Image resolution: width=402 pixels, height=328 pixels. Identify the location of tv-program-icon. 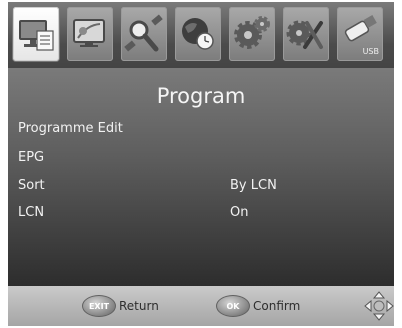
(36, 35).